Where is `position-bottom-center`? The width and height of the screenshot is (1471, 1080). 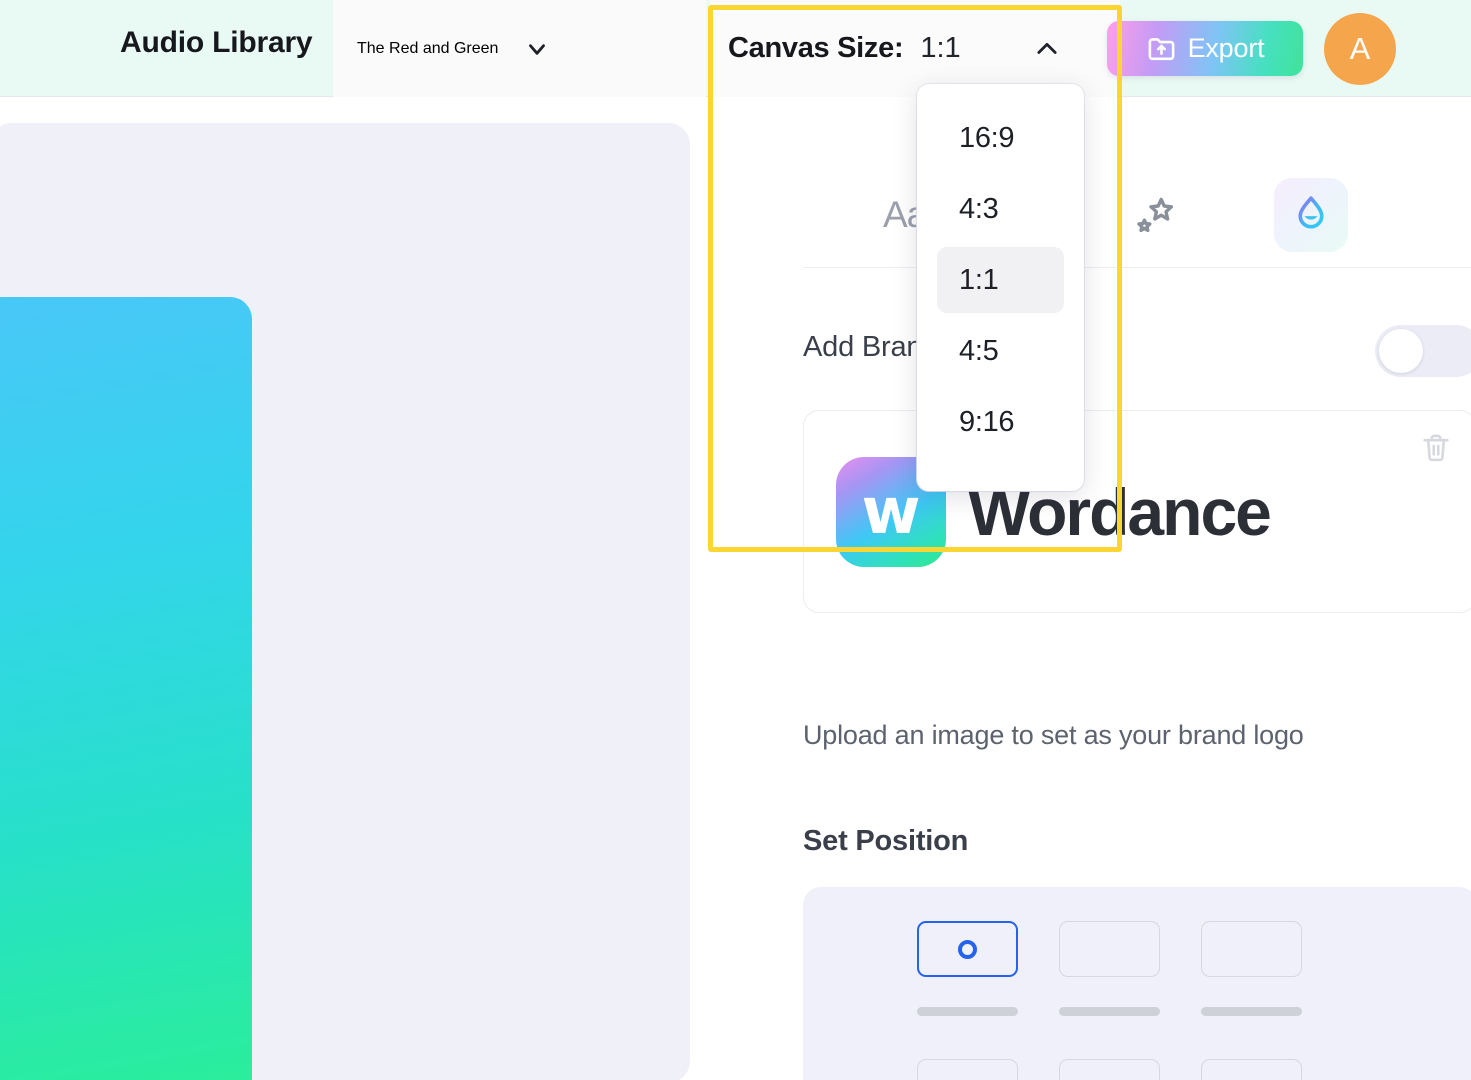
position-bottom-center is located at coordinates (1109, 1069).